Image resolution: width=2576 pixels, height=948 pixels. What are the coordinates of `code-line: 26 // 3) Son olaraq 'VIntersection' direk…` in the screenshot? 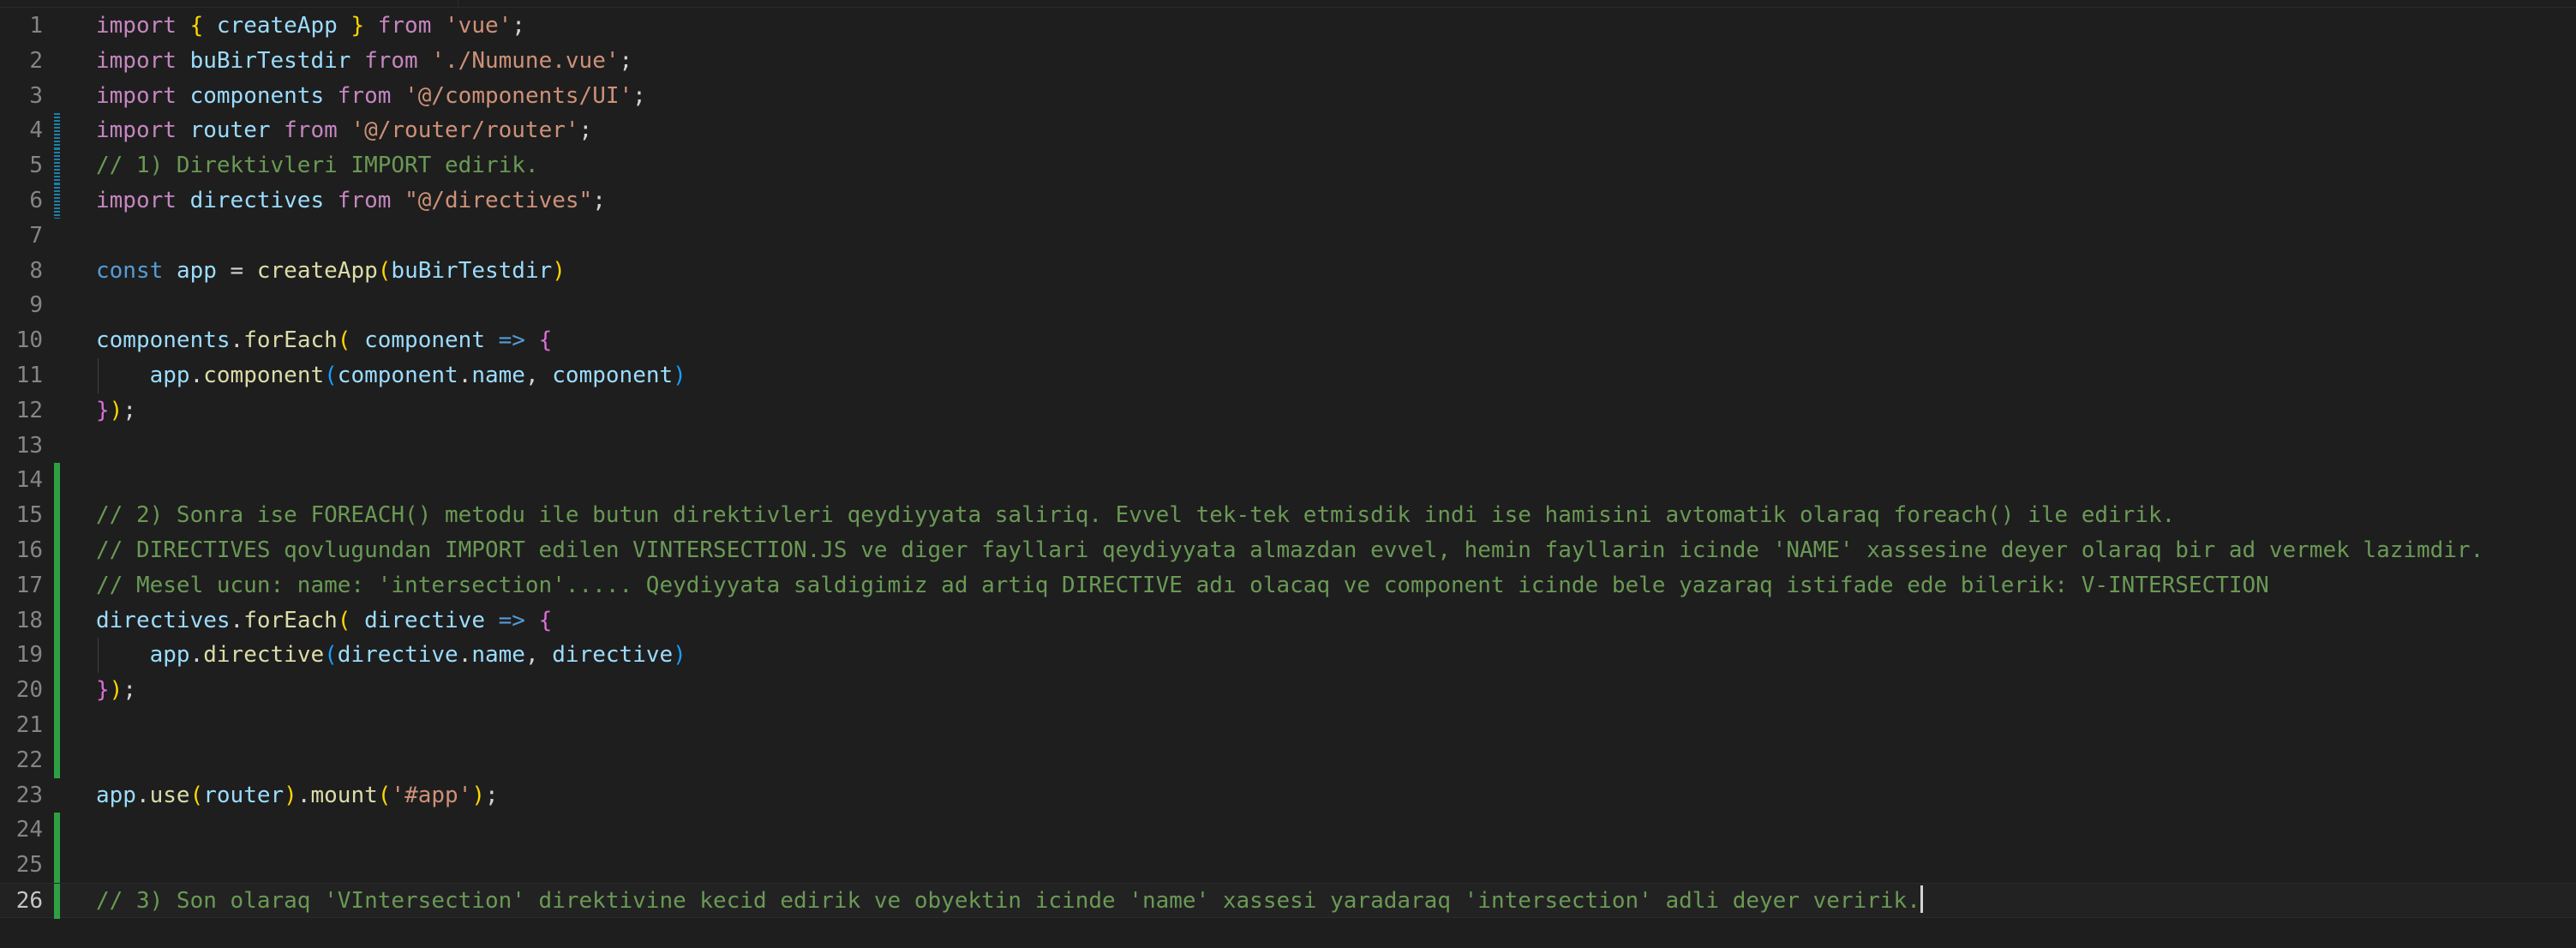 It's located at (1288, 901).